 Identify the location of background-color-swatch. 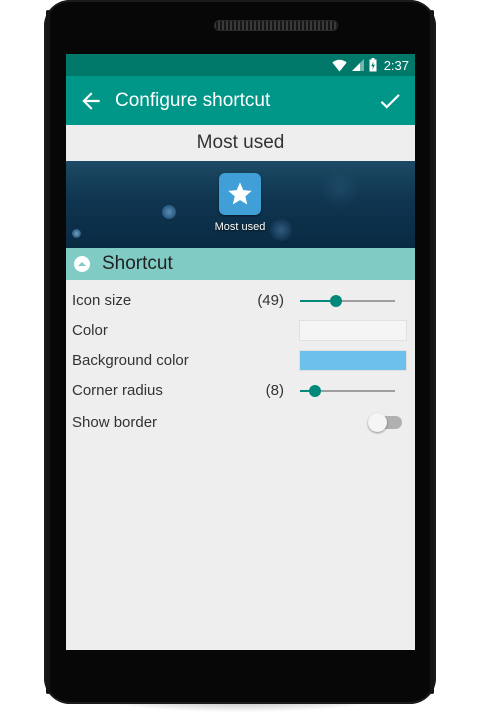
(353, 360).